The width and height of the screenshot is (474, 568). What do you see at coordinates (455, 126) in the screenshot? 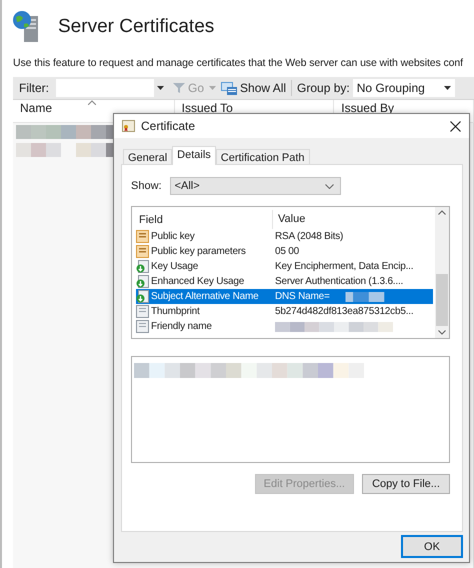
I see `close-icon` at bounding box center [455, 126].